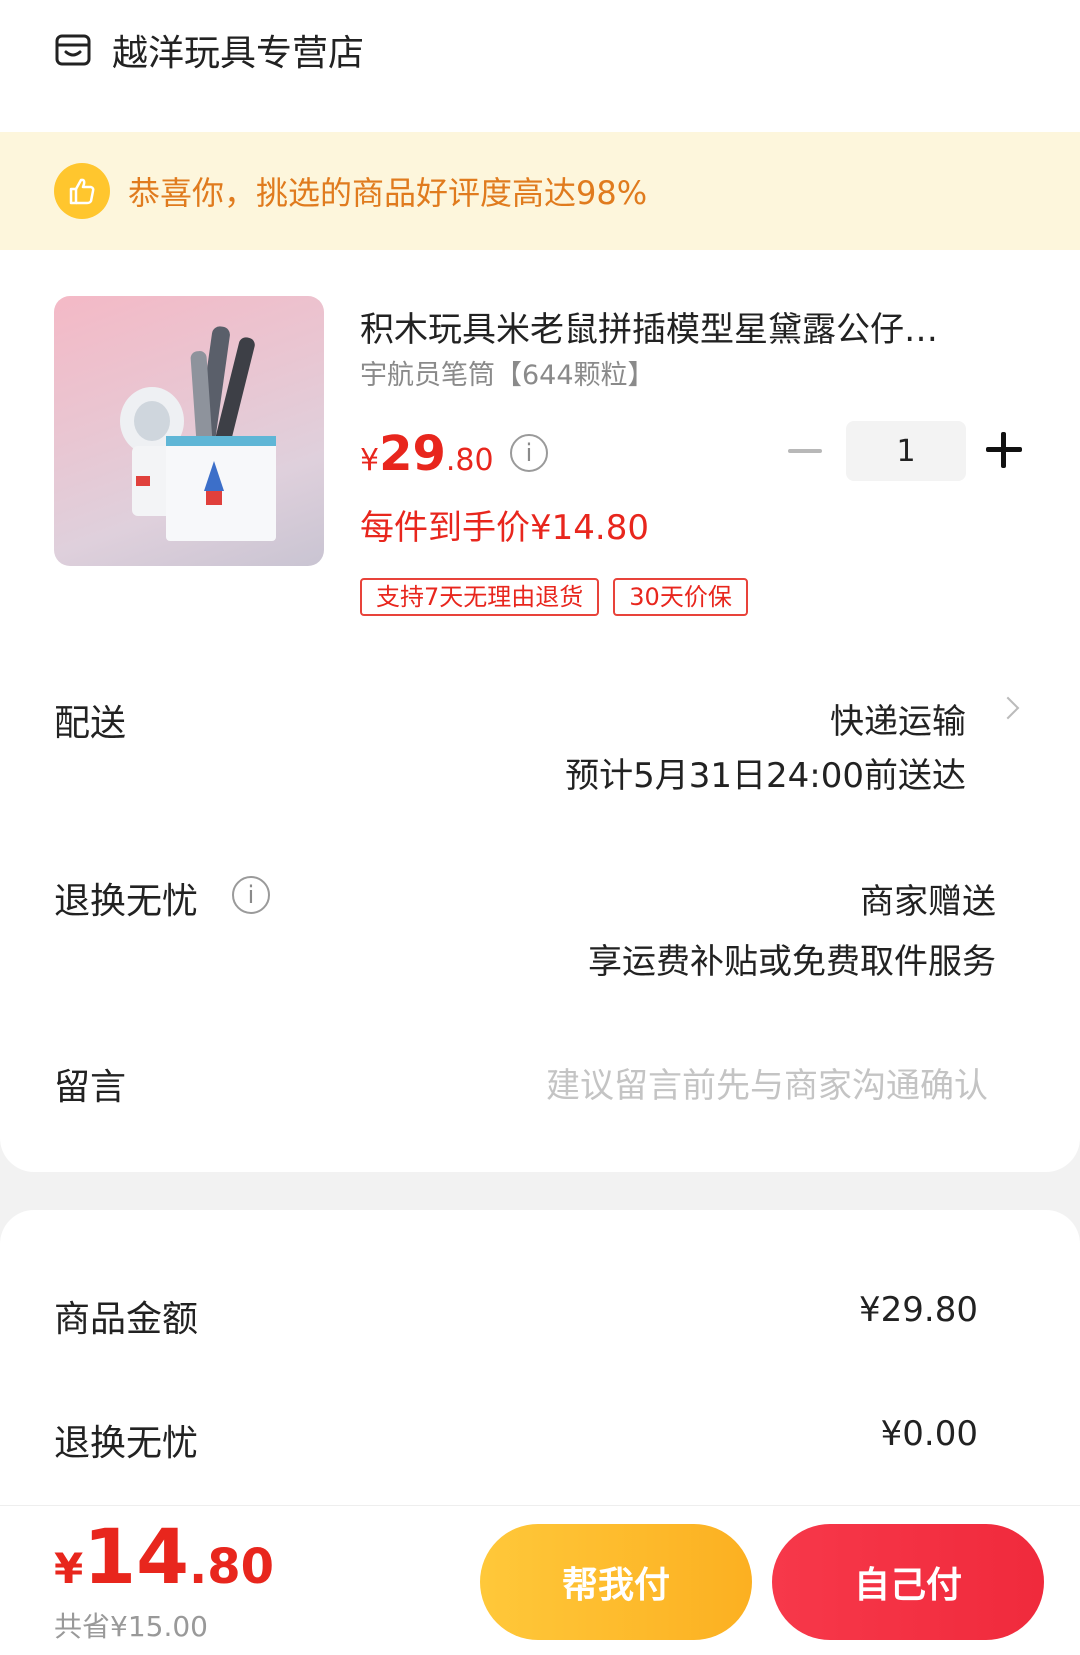 Image resolution: width=1080 pixels, height=1655 pixels. I want to click on store-name: 越洋玩具专营店, so click(238, 50).